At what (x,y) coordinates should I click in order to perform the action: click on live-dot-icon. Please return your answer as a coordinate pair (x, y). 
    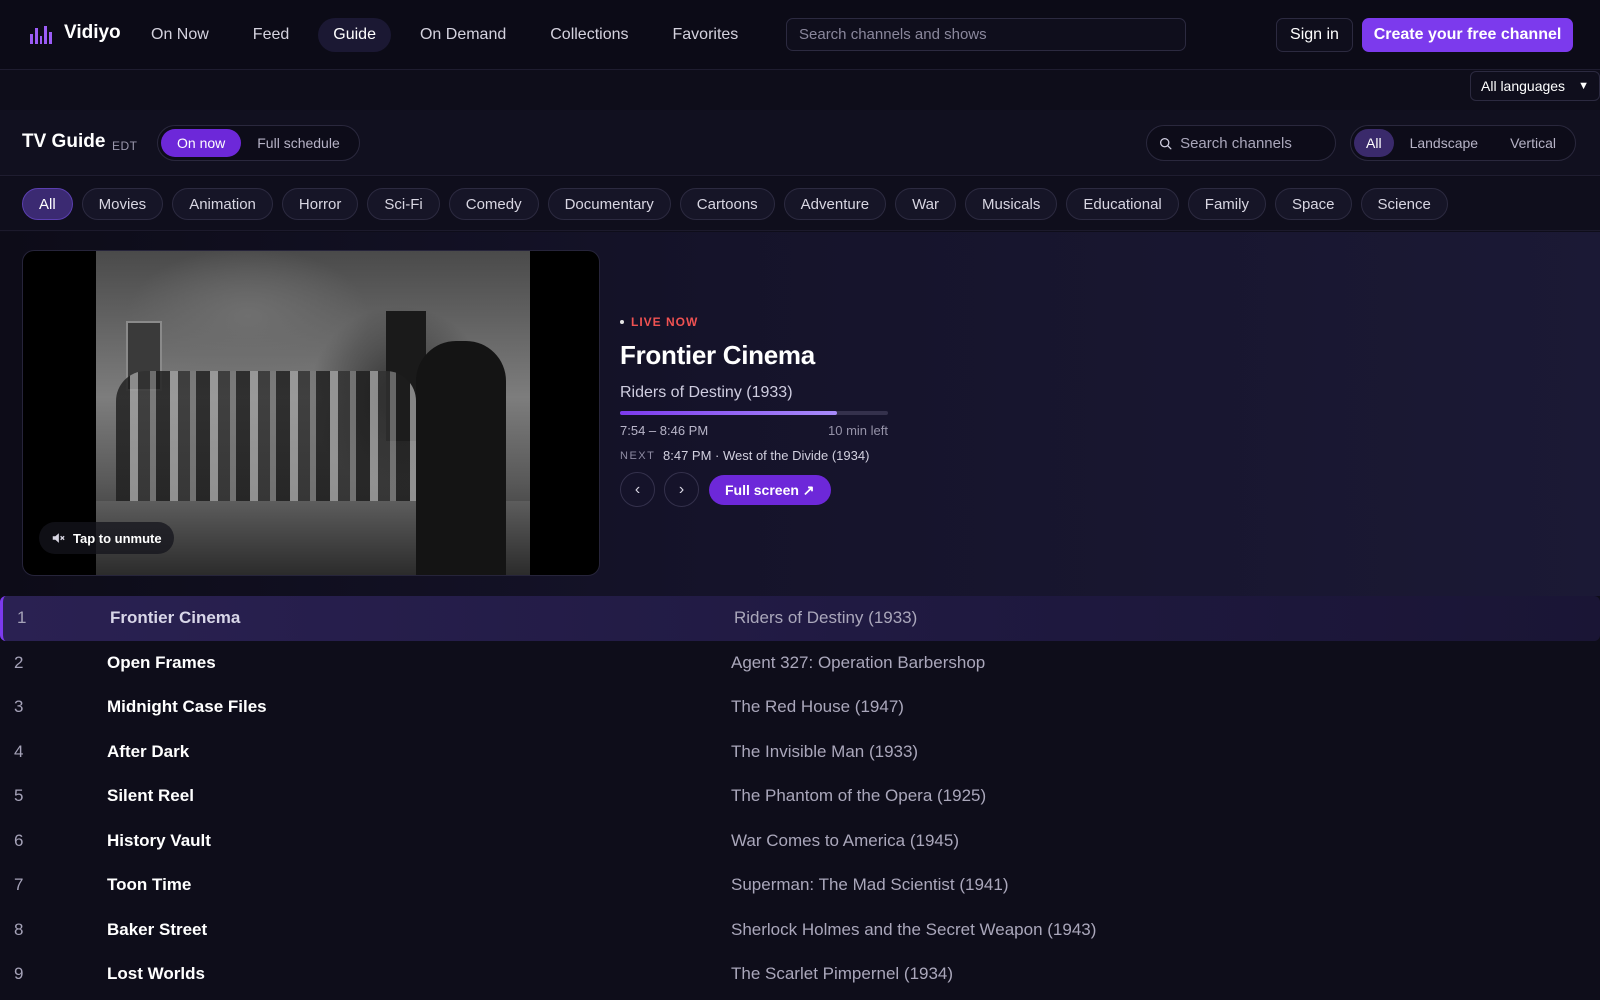
    Looking at the image, I should click on (622, 322).